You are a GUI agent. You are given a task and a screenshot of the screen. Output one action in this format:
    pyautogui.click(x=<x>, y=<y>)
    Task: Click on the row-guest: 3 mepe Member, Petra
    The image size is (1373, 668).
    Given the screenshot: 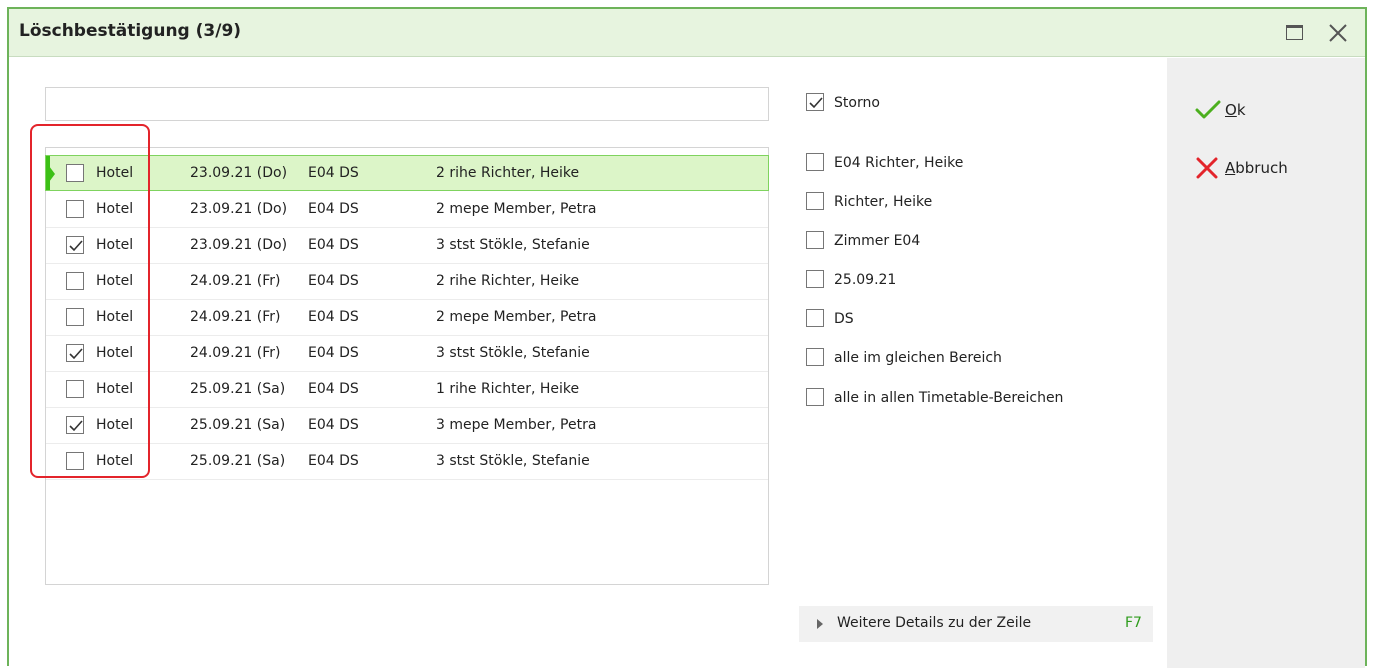 What is the action you would take?
    pyautogui.click(x=516, y=425)
    